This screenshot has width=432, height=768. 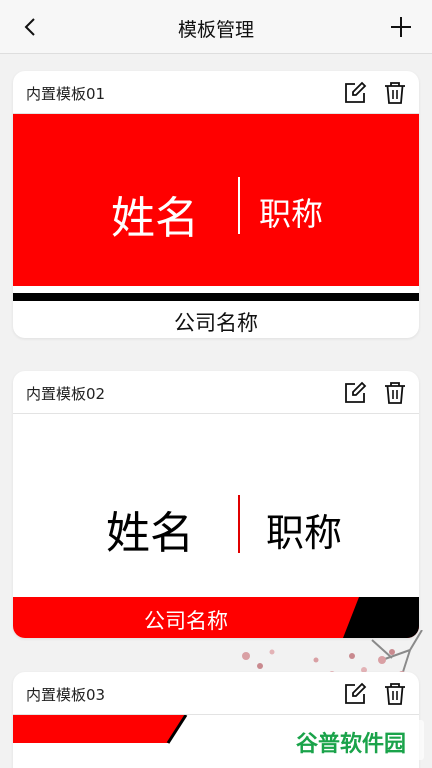 I want to click on watermark-text: 谷普软件园, so click(x=351, y=744).